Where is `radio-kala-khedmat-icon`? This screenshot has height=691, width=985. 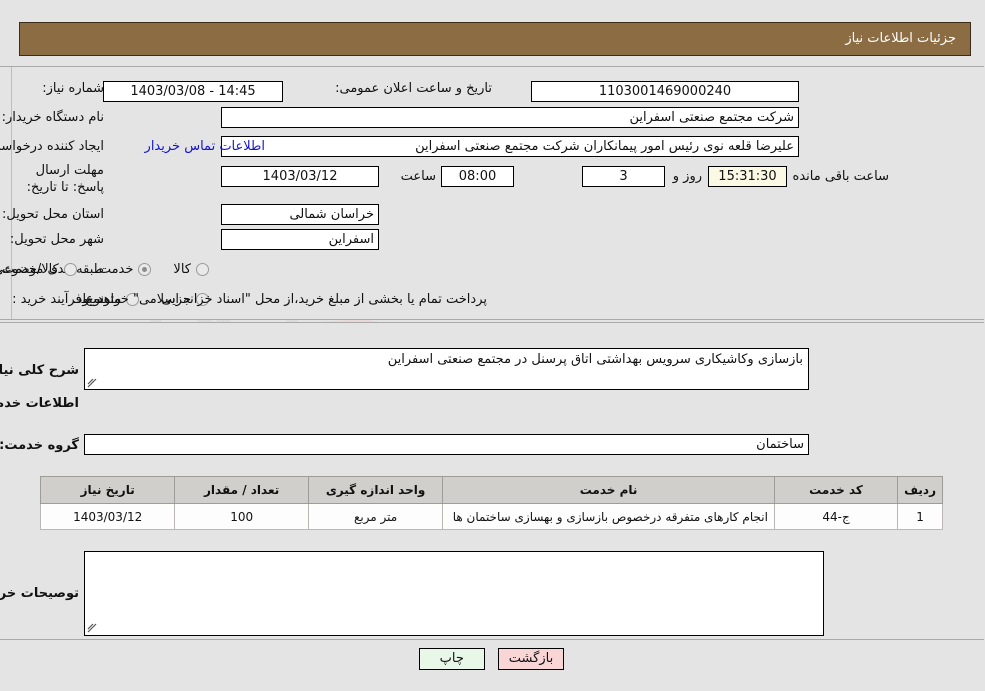
radio-kala-khedmat-icon is located at coordinates (71, 269).